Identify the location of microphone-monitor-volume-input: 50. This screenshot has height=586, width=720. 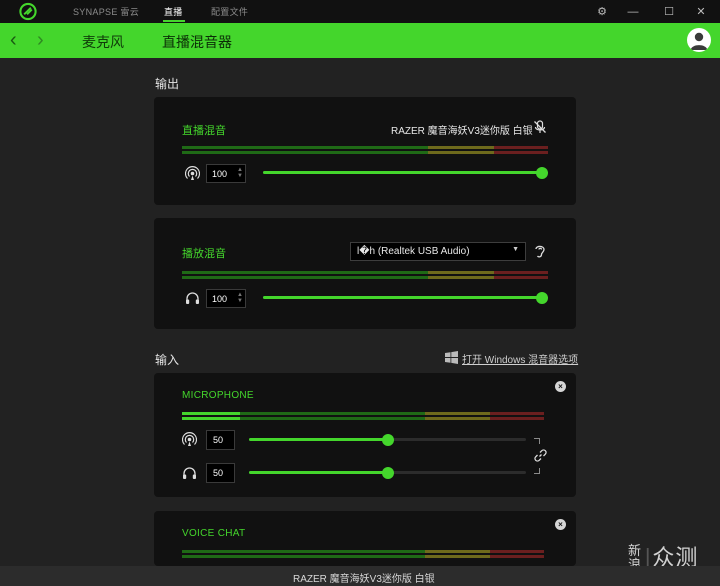
(220, 473).